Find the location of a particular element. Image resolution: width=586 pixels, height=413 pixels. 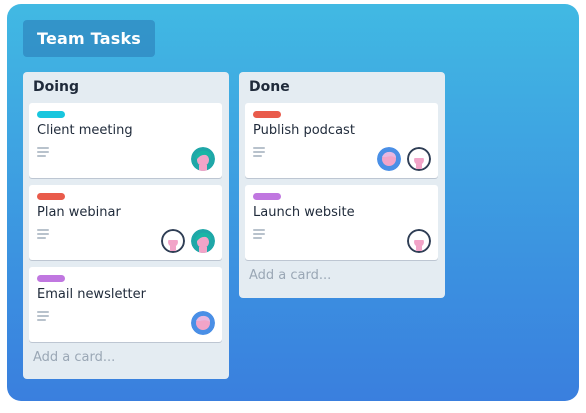

card-plan-webinar: Plan webinar is located at coordinates (125, 222).